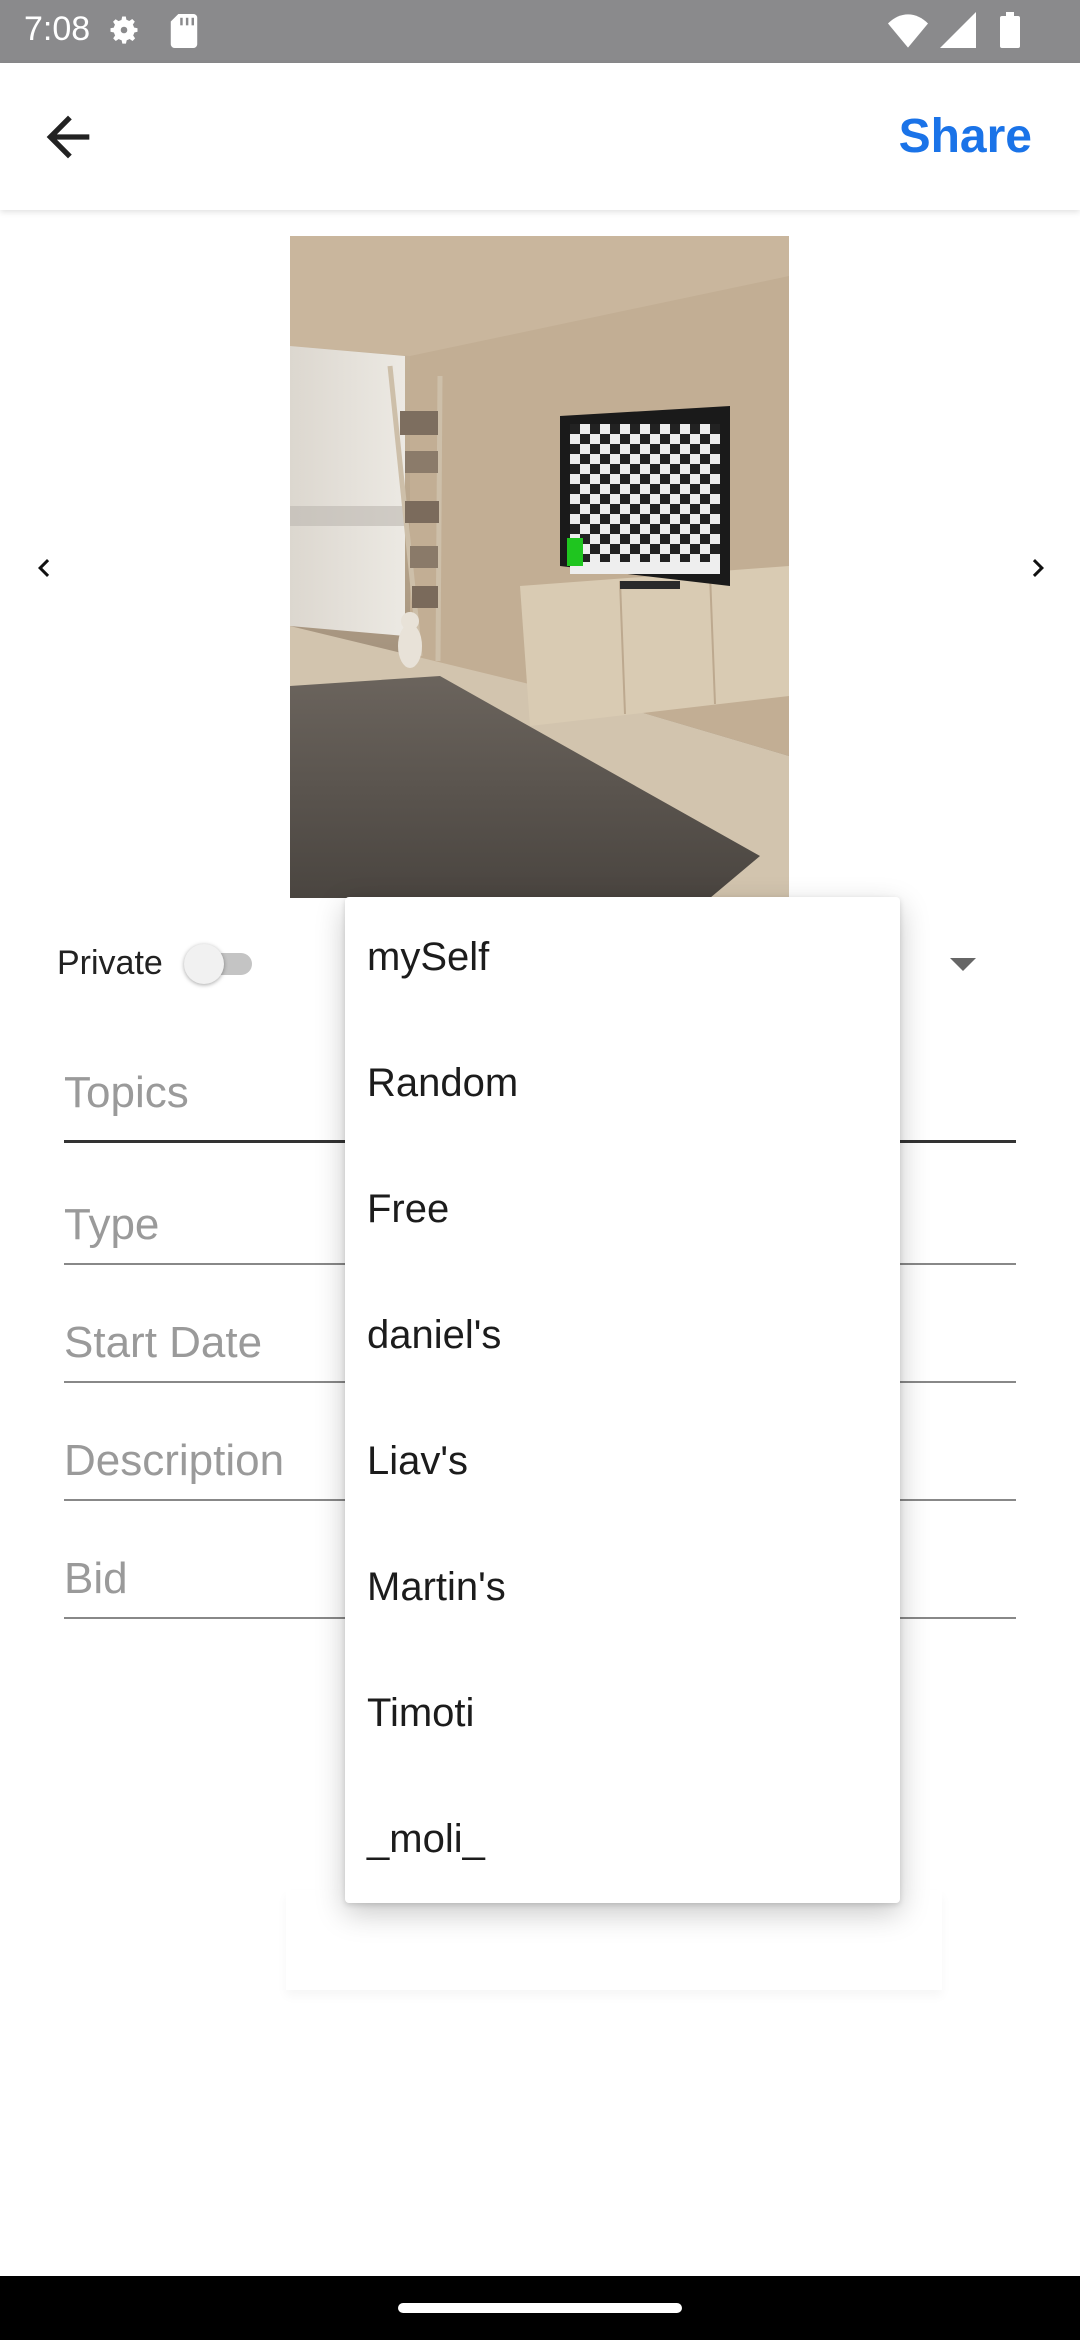 The width and height of the screenshot is (1080, 2340). What do you see at coordinates (622, 1716) in the screenshot?
I see `menu-item-timoti: Timoti` at bounding box center [622, 1716].